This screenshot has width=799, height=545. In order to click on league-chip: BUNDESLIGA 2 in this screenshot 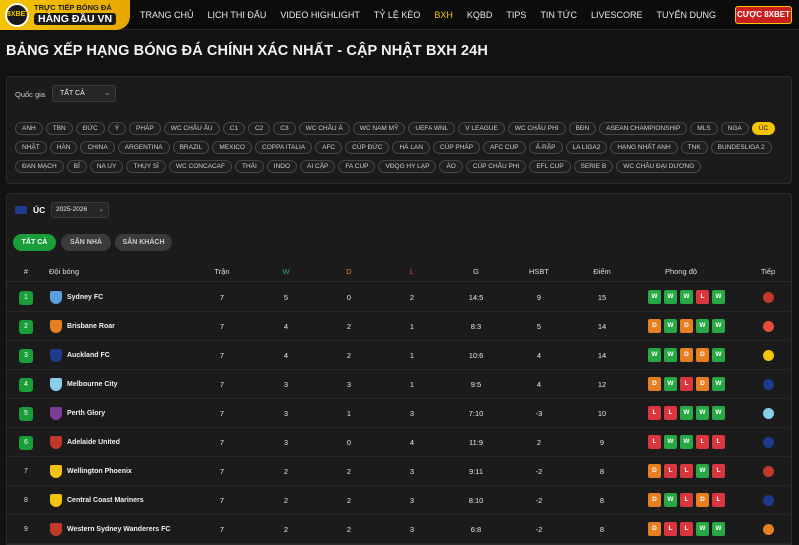, I will do `click(741, 147)`.